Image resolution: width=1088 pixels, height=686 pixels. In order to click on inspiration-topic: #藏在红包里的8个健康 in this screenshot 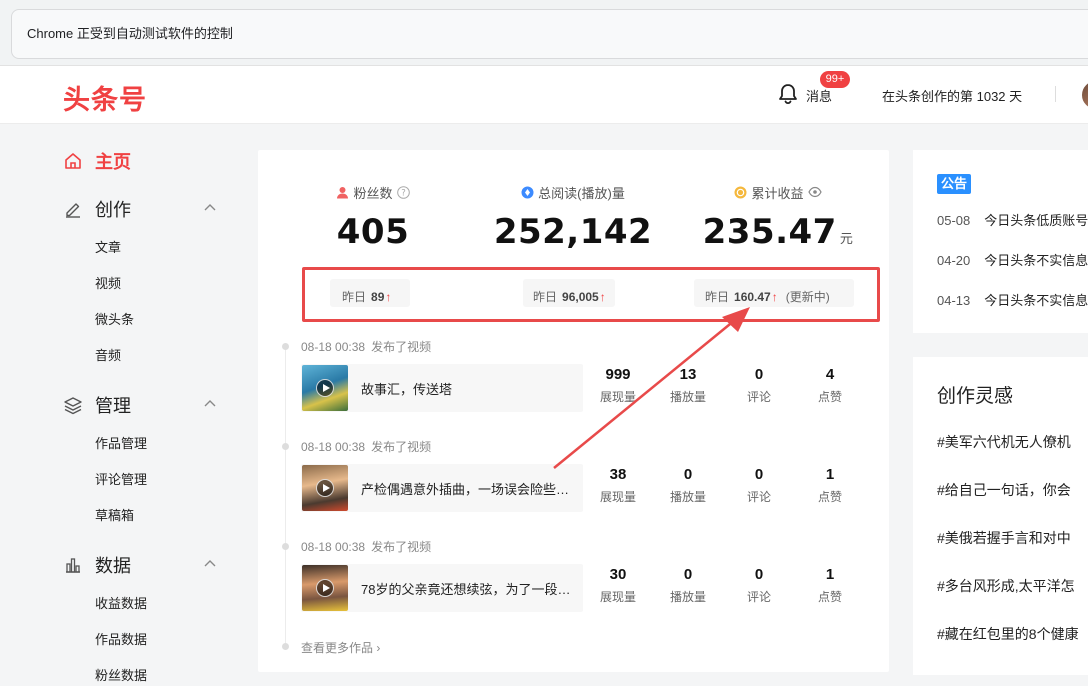, I will do `click(1008, 634)`.